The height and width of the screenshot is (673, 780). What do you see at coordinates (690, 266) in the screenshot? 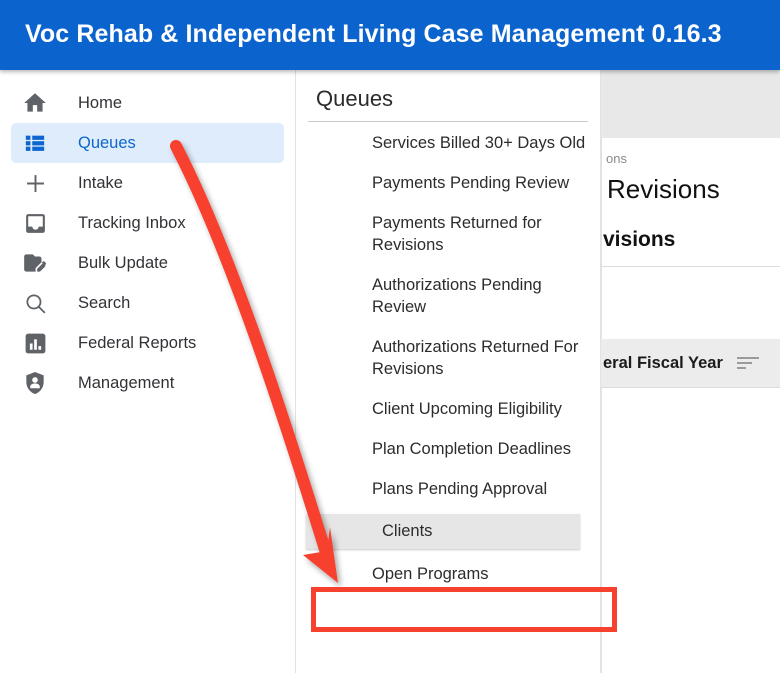
I see `section-divider` at bounding box center [690, 266].